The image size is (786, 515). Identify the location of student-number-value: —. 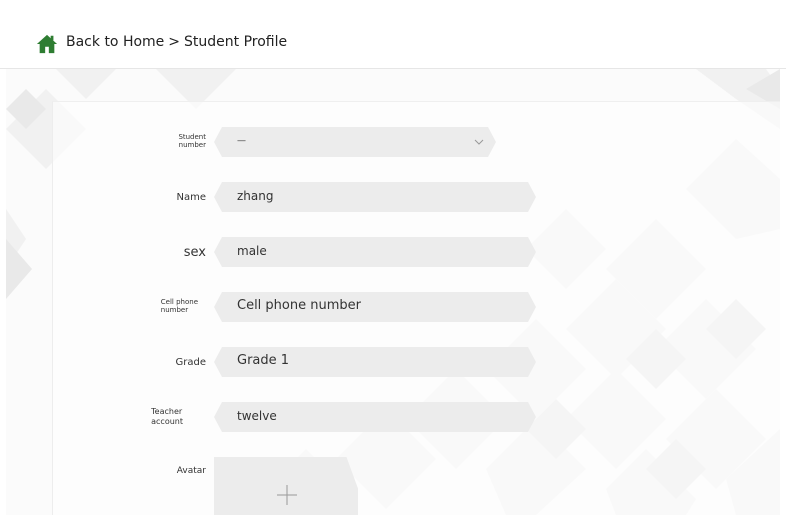
(241, 141).